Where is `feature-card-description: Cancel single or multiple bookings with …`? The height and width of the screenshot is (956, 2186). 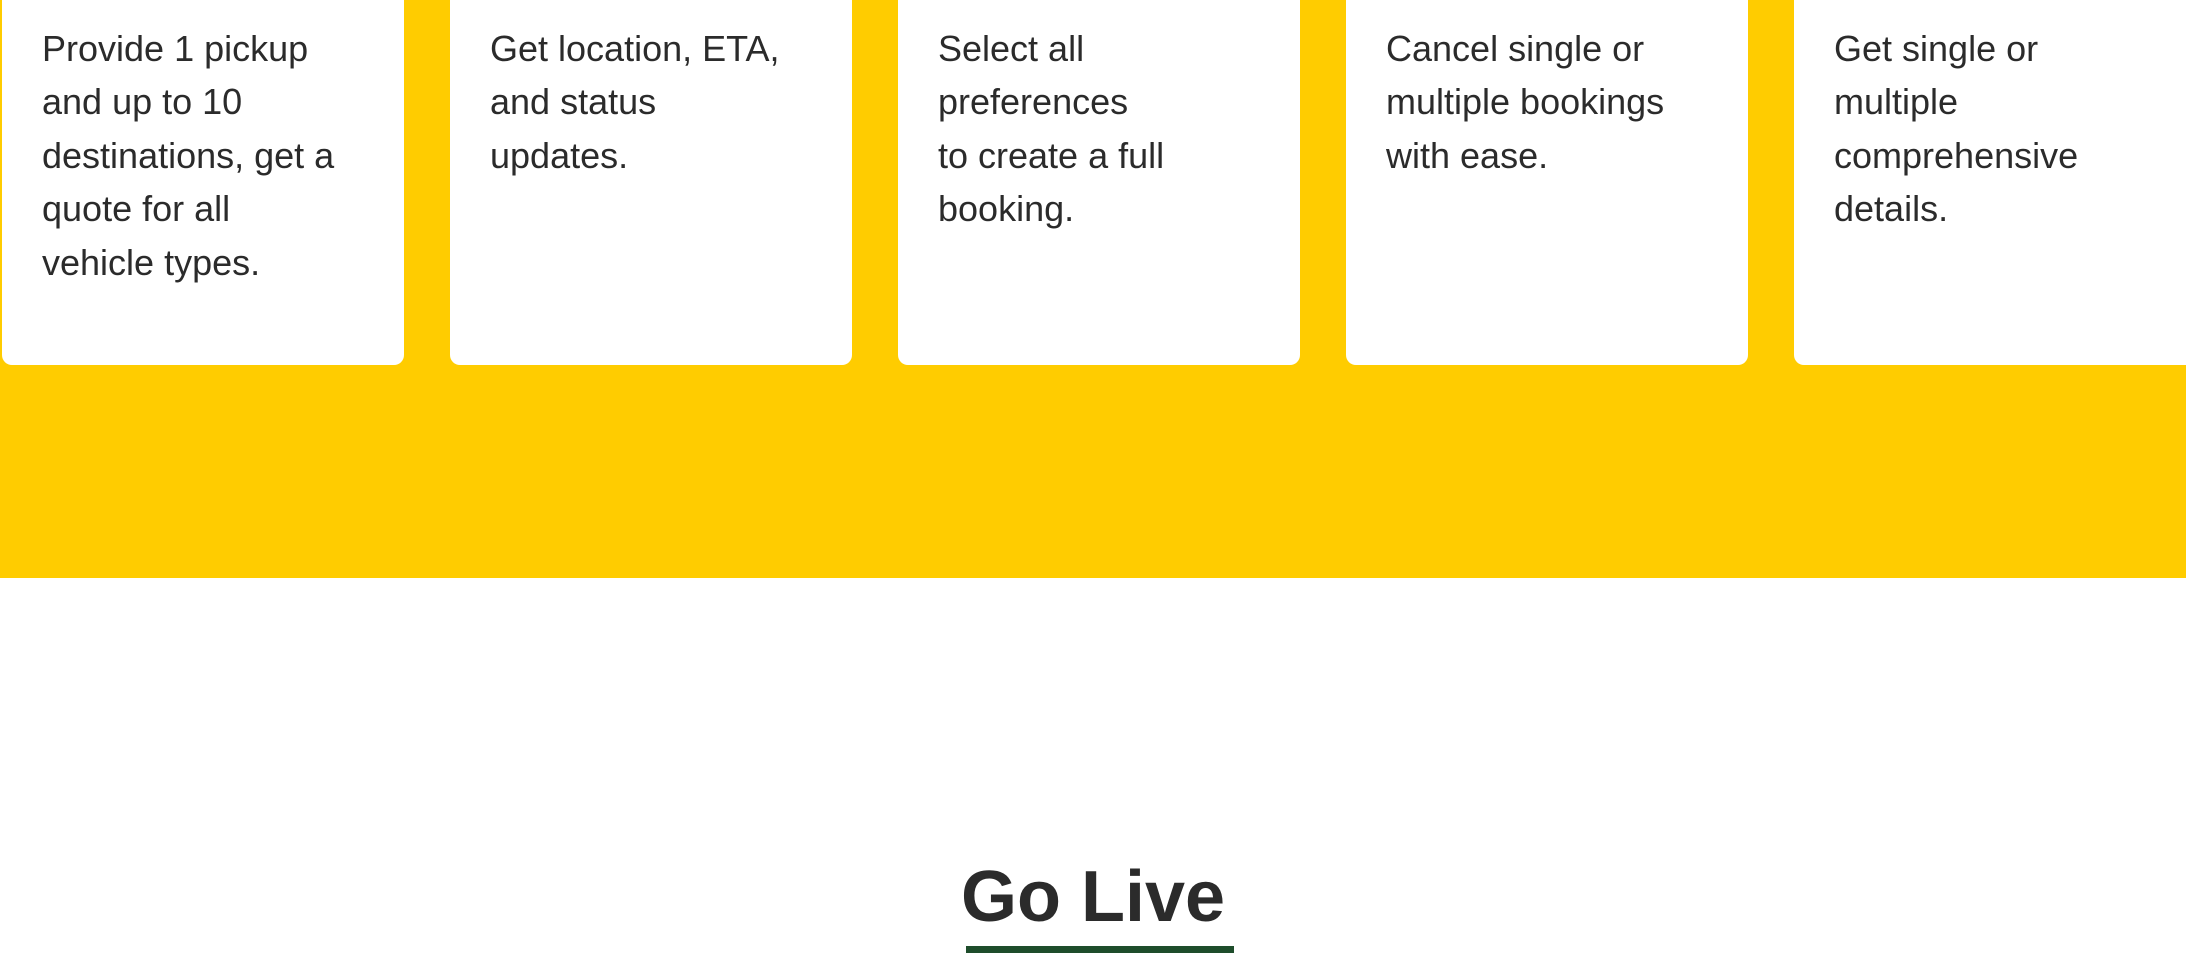
feature-card-description: Cancel single or multiple bookings with … is located at coordinates (1525, 102).